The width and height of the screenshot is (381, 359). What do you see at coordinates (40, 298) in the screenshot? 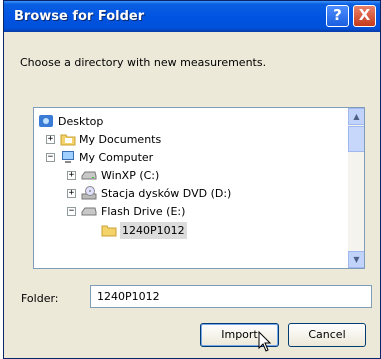
I see `folder-label: Folder:` at bounding box center [40, 298].